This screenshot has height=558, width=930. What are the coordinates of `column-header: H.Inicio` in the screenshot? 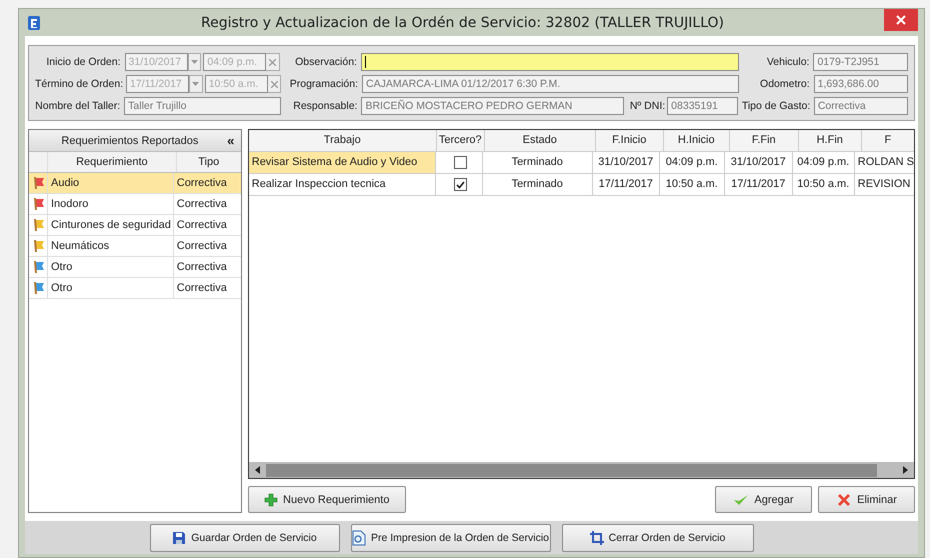 It's located at (697, 141).